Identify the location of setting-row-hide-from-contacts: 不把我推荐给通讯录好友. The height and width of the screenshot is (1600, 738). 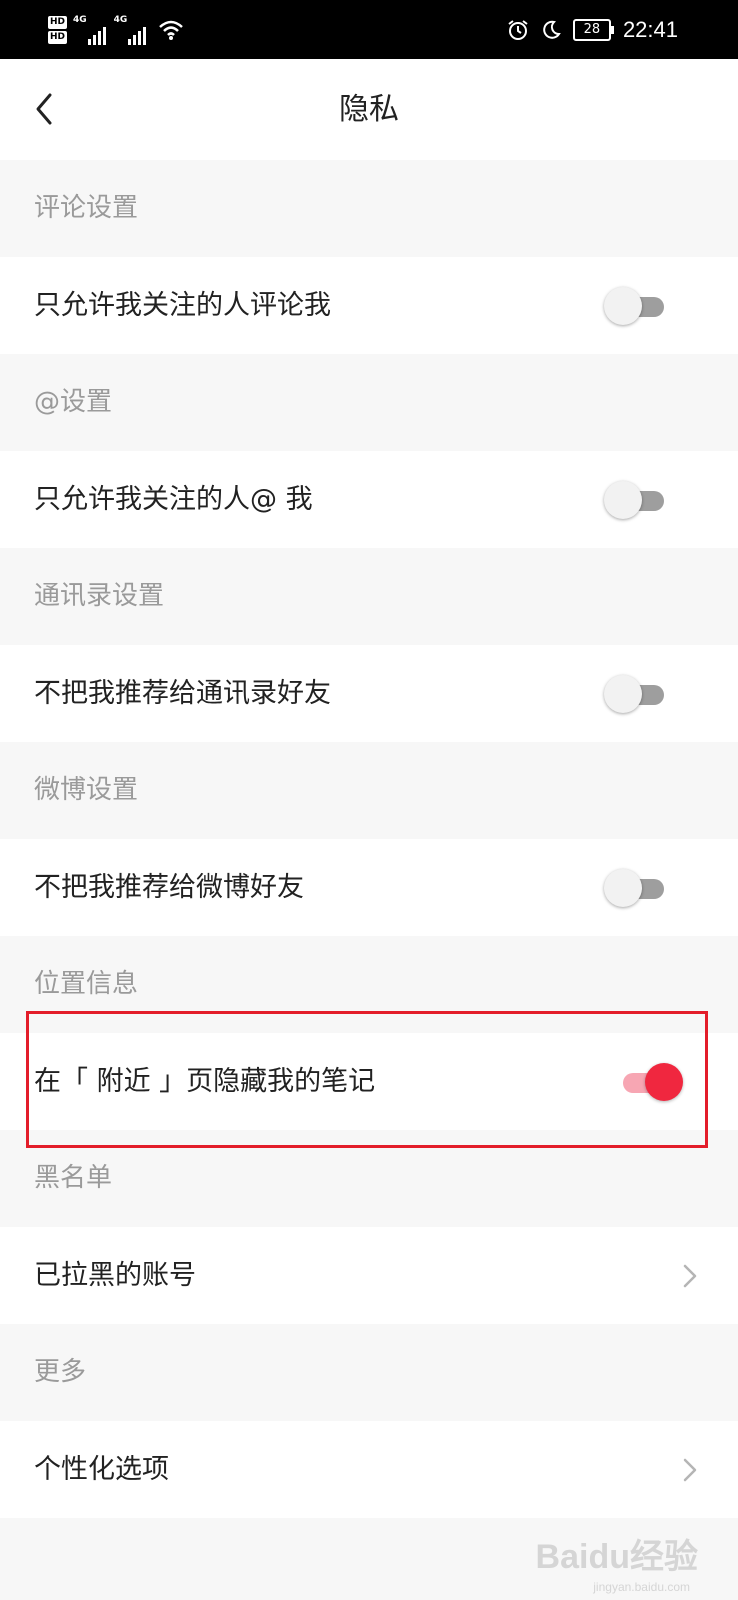
(369, 693).